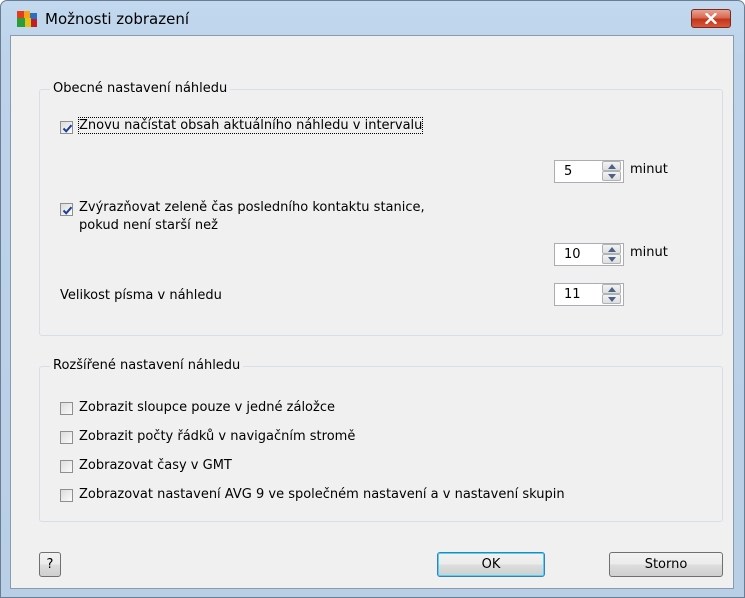  Describe the element at coordinates (27, 19) in the screenshot. I see `avg-logo-icon` at that location.